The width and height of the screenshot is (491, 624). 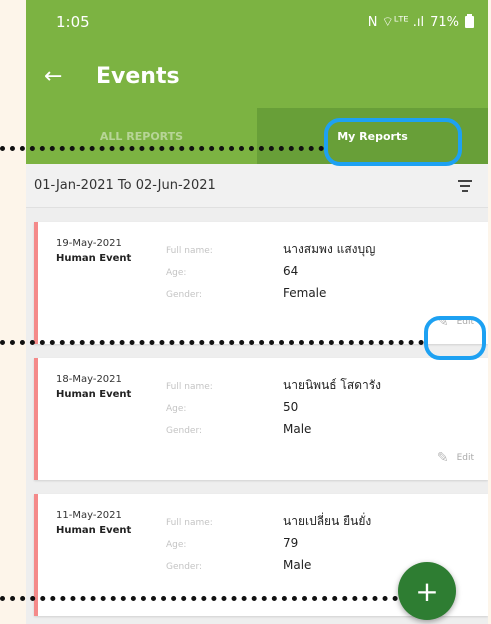 What do you see at coordinates (93, 251) in the screenshot?
I see `card-header: 19-May-2021 Human Event` at bounding box center [93, 251].